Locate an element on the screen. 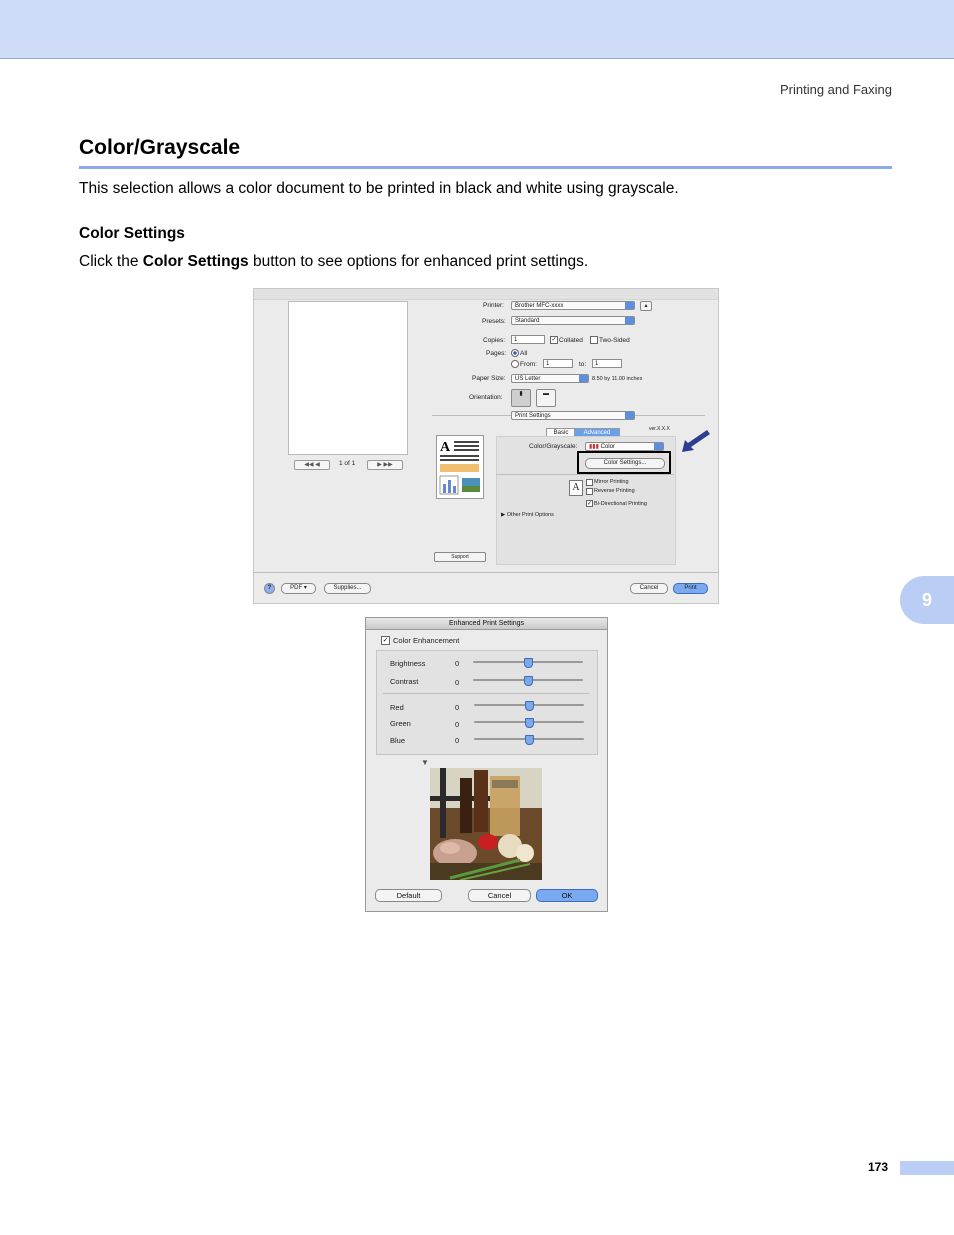  to-field: 1 is located at coordinates (607, 363).